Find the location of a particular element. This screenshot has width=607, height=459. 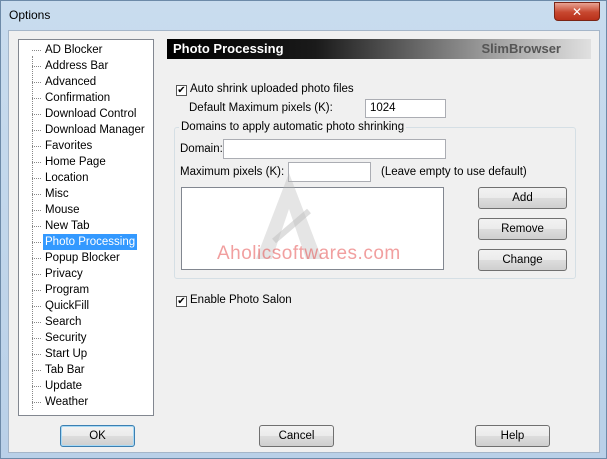

sidebar-item-label: Security is located at coordinates (66, 338).